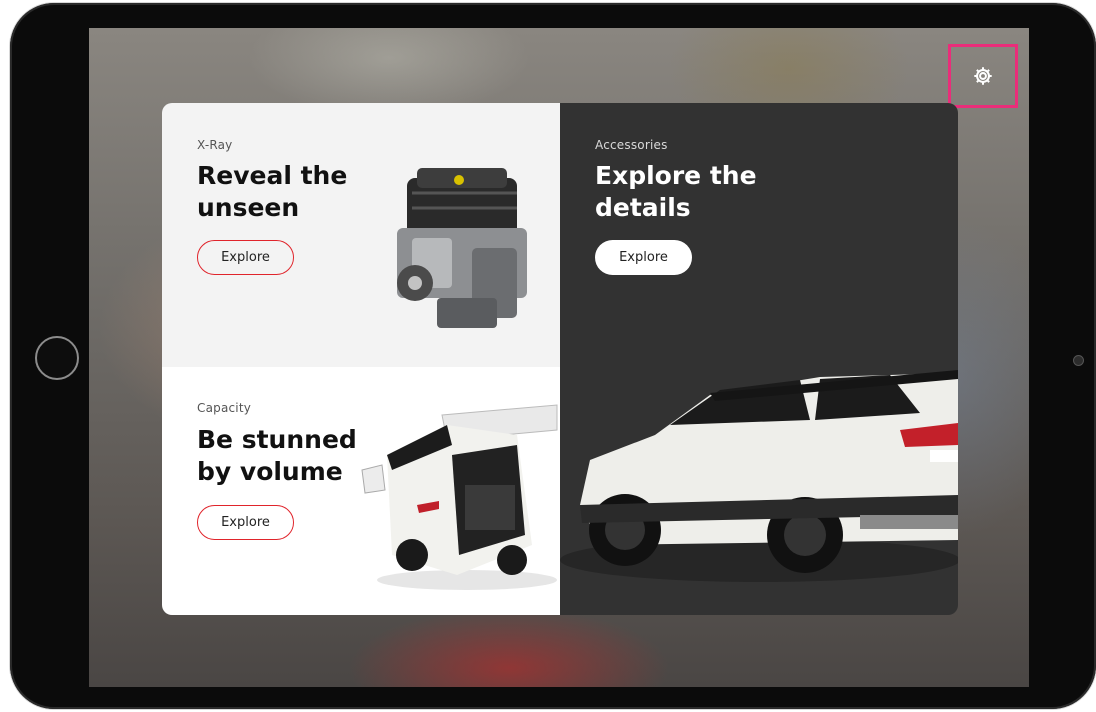 The image size is (1096, 712). Describe the element at coordinates (245, 257) in the screenshot. I see `xray-explore-button: Explore` at that location.